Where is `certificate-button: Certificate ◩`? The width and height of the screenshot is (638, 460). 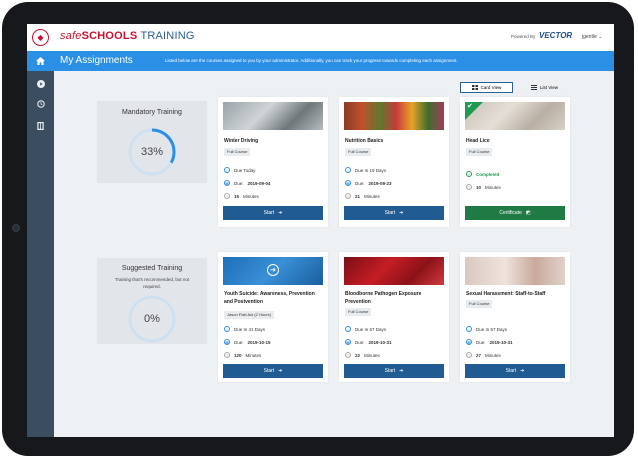 certificate-button: Certificate ◩ is located at coordinates (515, 213).